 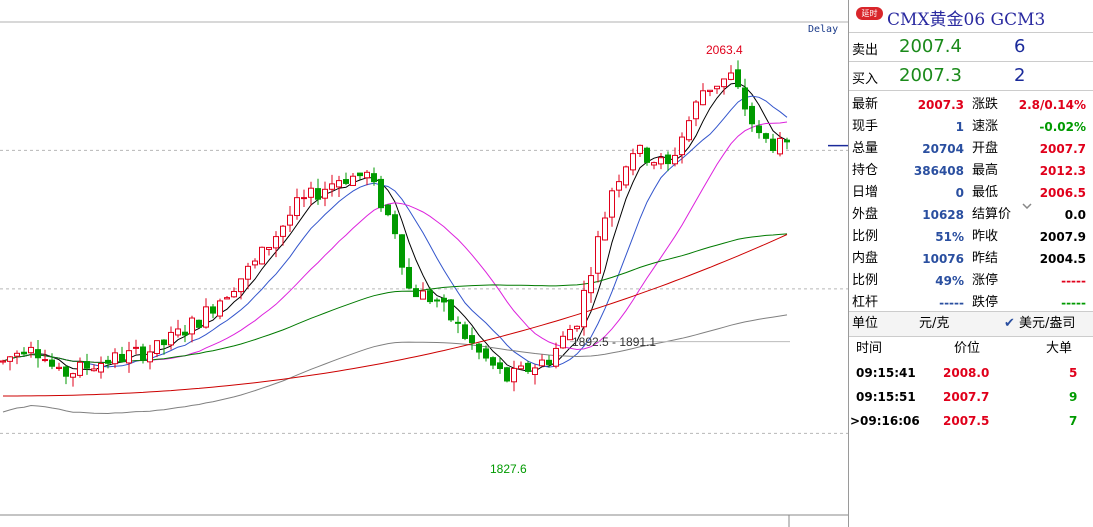 What do you see at coordinates (1062, 193) in the screenshot?
I see `stat-value: 2006.5` at bounding box center [1062, 193].